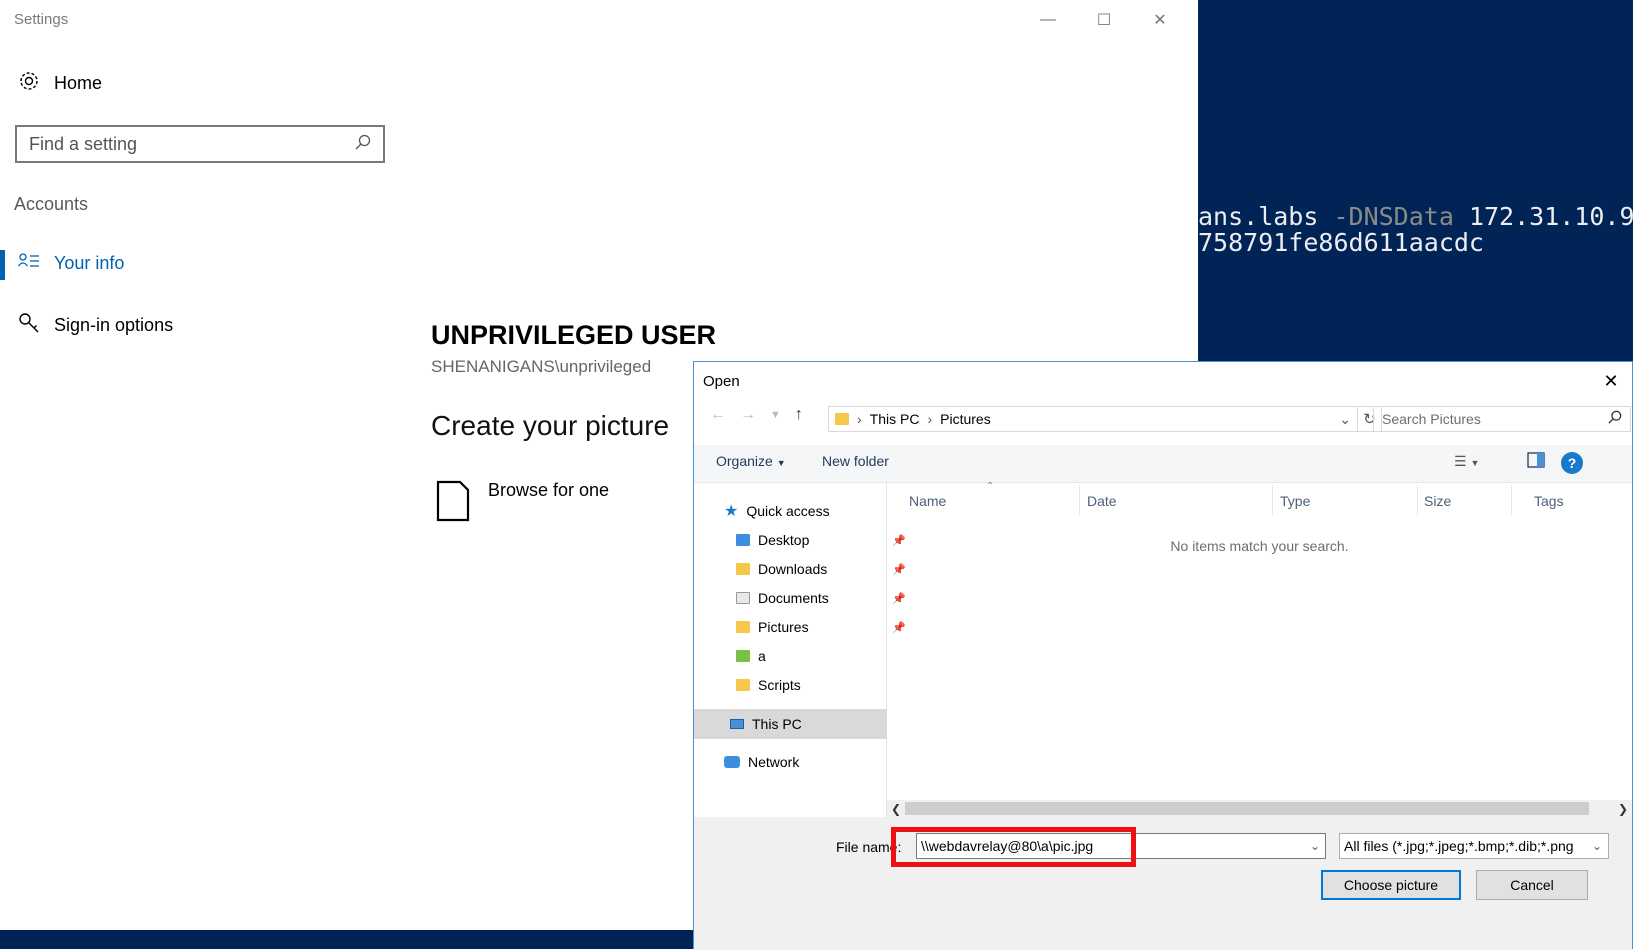 The width and height of the screenshot is (1633, 950). What do you see at coordinates (549, 490) in the screenshot?
I see `browse-label: Browse for one` at bounding box center [549, 490].